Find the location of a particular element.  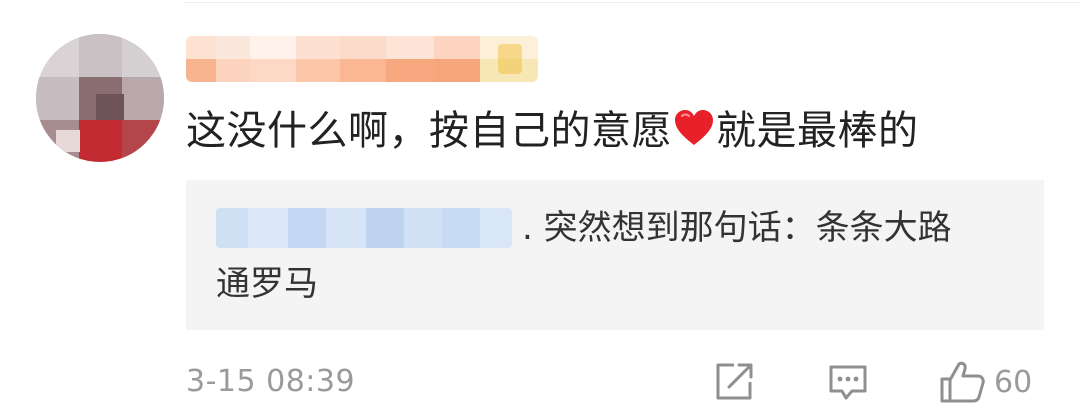

thumbs-up-icon is located at coordinates (962, 382).